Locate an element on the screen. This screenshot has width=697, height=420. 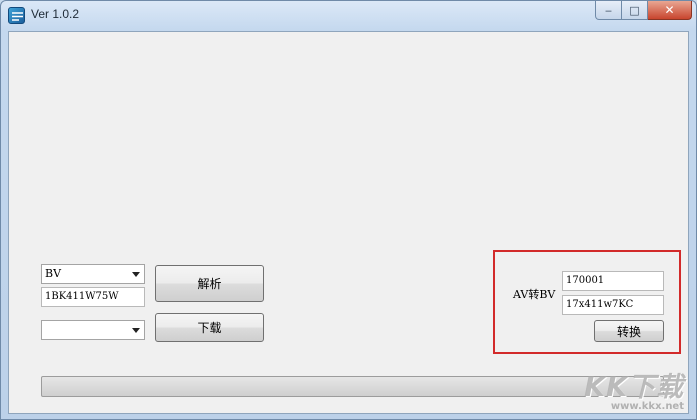
close-button: ✕ is located at coordinates (670, 10).